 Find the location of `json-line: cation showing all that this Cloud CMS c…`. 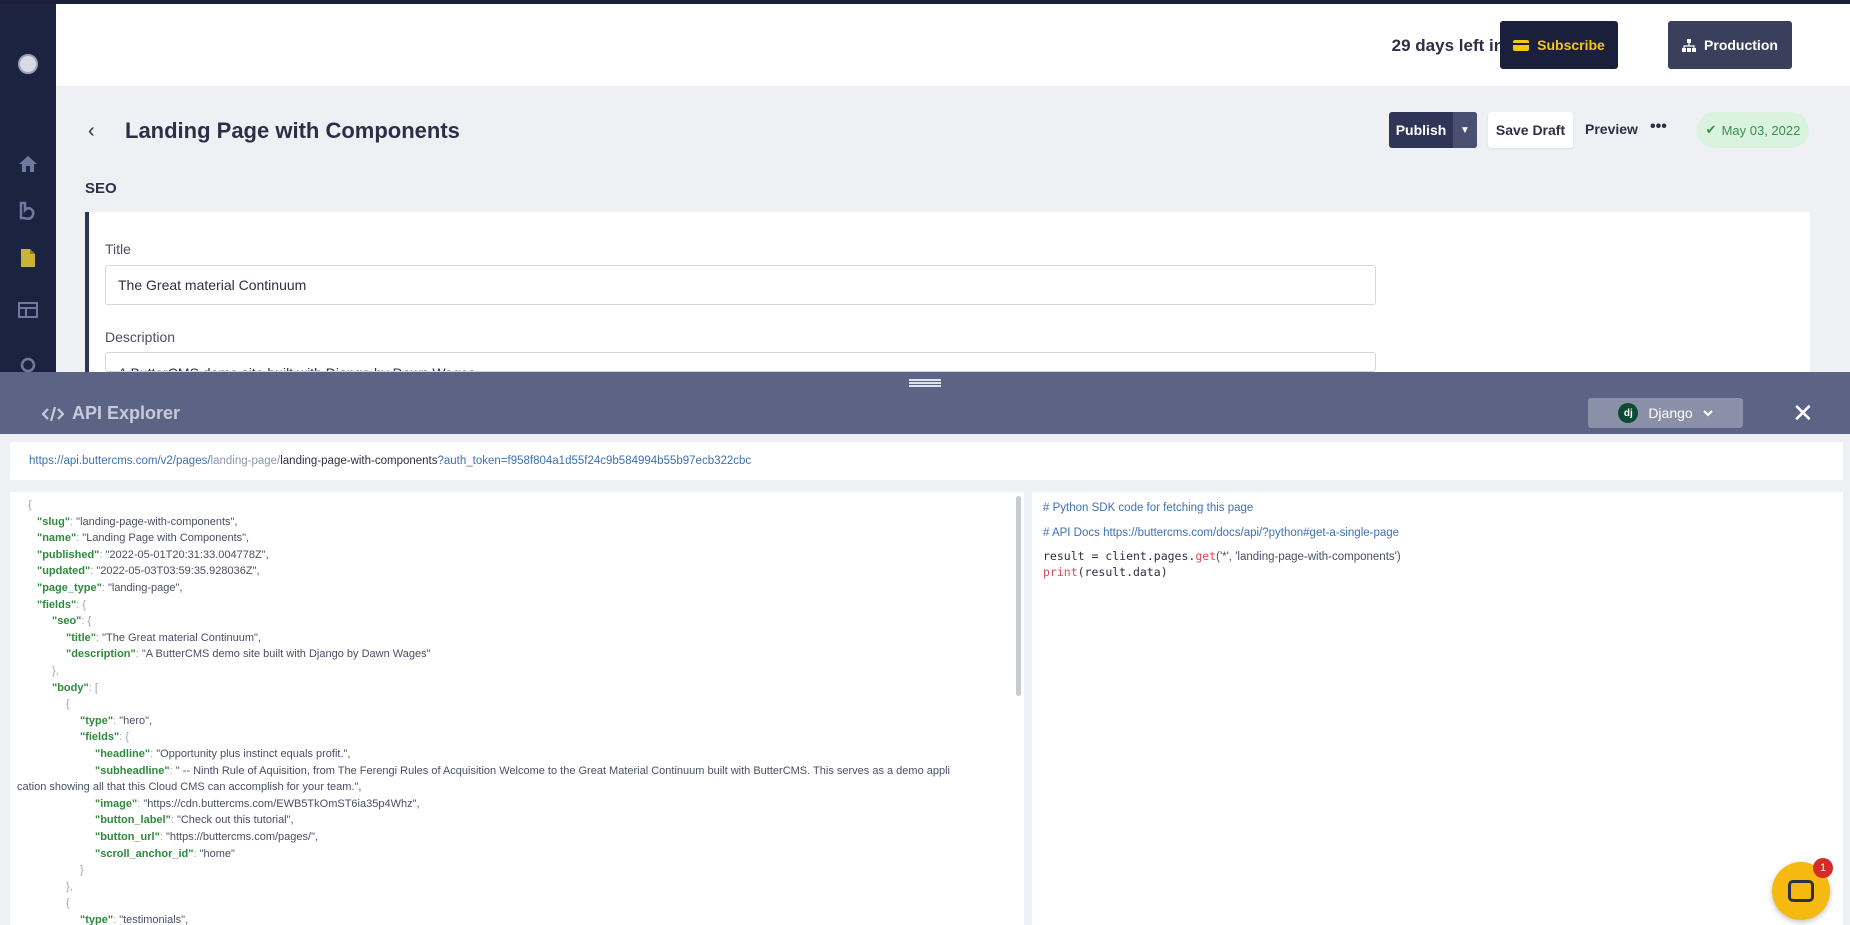

json-line: cation showing all that this Cloud CMS c… is located at coordinates (189, 787).